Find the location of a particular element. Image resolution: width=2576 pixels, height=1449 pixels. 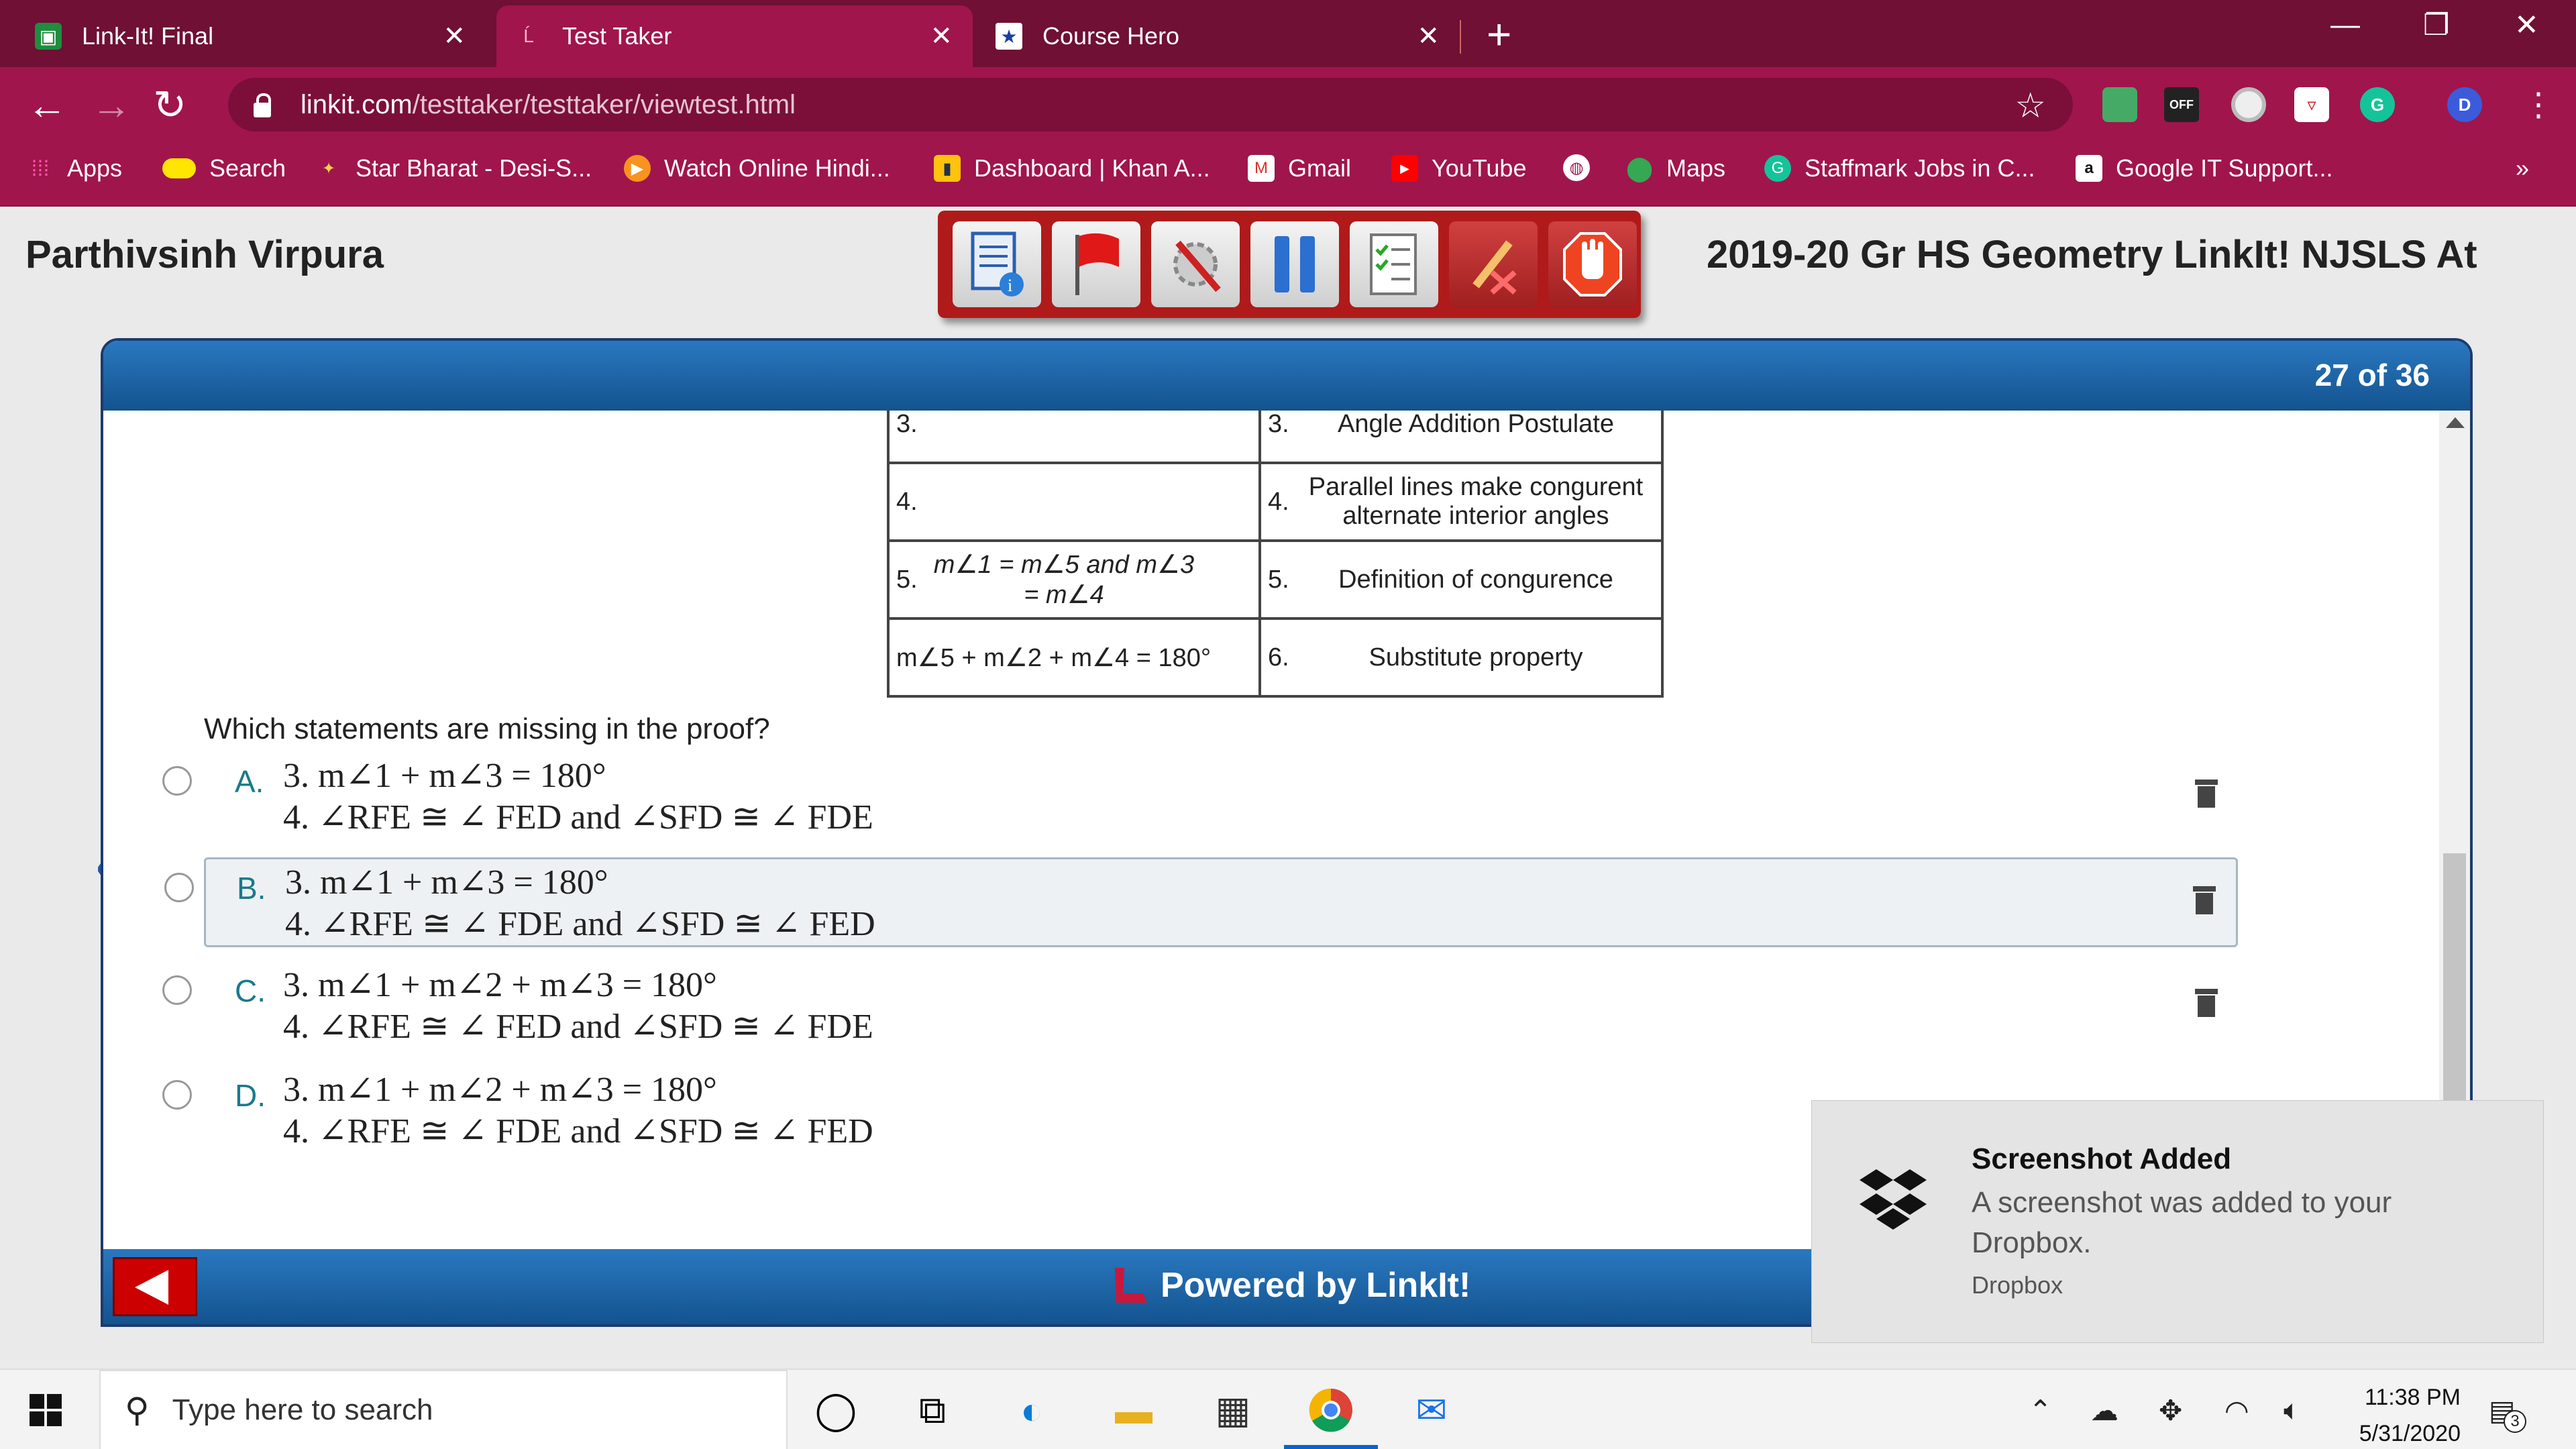

scroll-up-arrow-icon is located at coordinates (2455, 422).